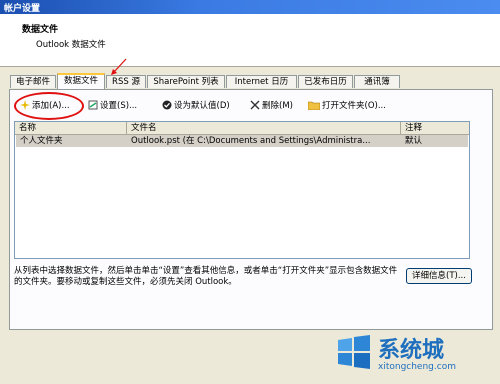 The height and width of the screenshot is (384, 500). I want to click on delete-x-icon, so click(255, 105).